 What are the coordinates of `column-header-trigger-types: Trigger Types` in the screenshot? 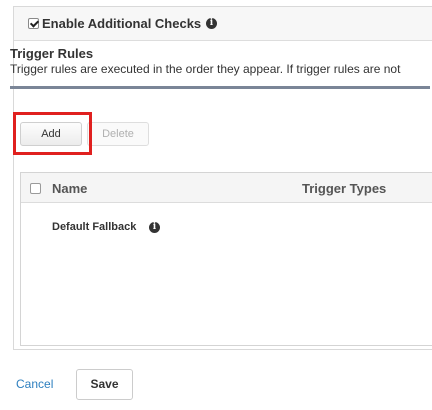 It's located at (344, 188).